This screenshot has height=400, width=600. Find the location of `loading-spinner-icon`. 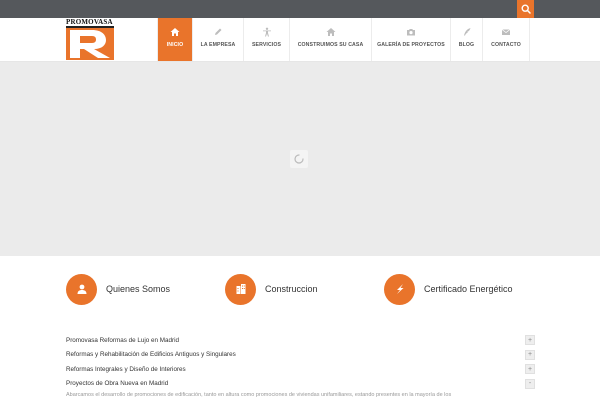

loading-spinner-icon is located at coordinates (299, 159).